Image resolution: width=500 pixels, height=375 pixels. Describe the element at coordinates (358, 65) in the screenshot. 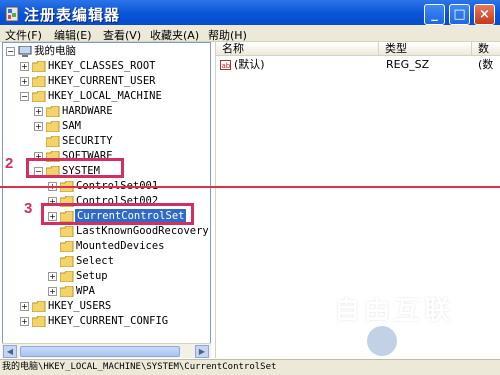

I see `value-row: ab (默认) REG_SZ (数` at that location.